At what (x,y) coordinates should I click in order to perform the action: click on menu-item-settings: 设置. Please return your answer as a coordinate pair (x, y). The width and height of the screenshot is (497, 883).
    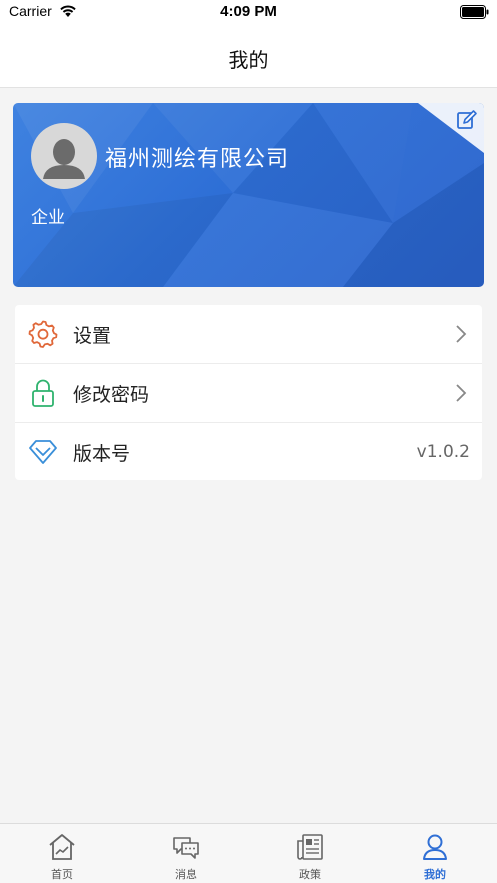
    Looking at the image, I should click on (248, 334).